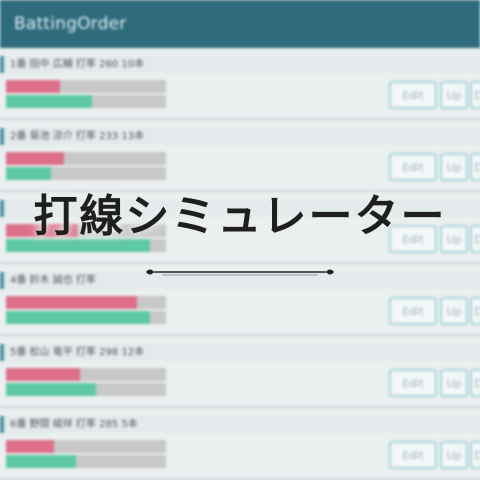 The width and height of the screenshot is (480, 480). What do you see at coordinates (240, 272) in the screenshot?
I see `divider-ornament-icon` at bounding box center [240, 272].